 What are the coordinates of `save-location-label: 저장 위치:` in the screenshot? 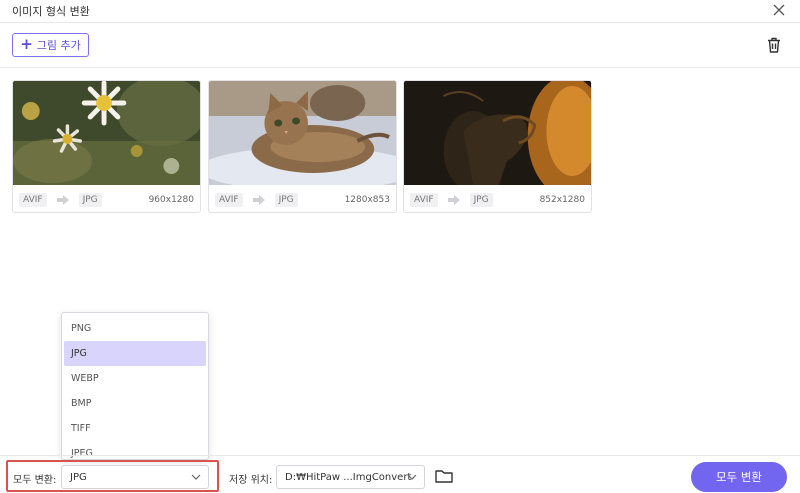 It's located at (251, 480).